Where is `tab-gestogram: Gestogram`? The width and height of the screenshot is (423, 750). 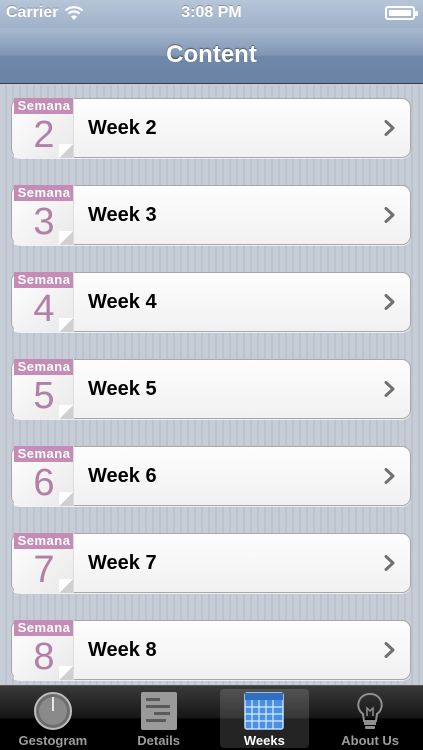 tab-gestogram: Gestogram is located at coordinates (53, 718).